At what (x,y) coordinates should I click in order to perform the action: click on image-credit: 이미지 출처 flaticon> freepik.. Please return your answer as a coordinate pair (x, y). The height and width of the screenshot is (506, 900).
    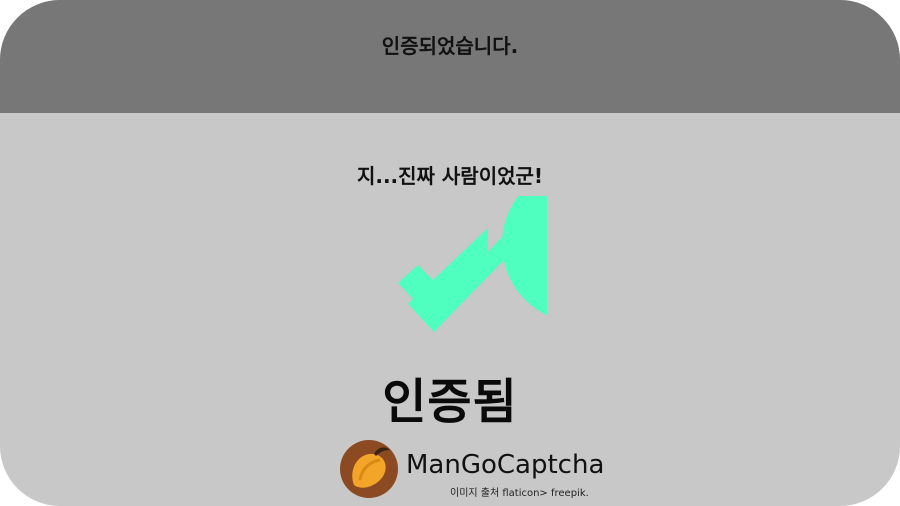
    Looking at the image, I should click on (519, 493).